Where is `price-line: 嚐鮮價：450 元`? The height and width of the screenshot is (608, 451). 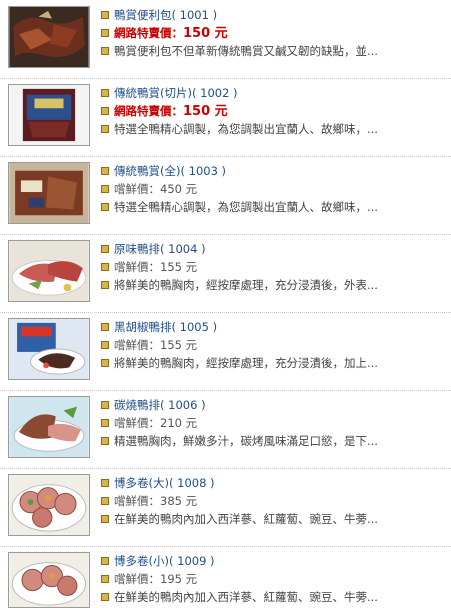 price-line: 嚐鮮價：450 元 is located at coordinates (273, 189).